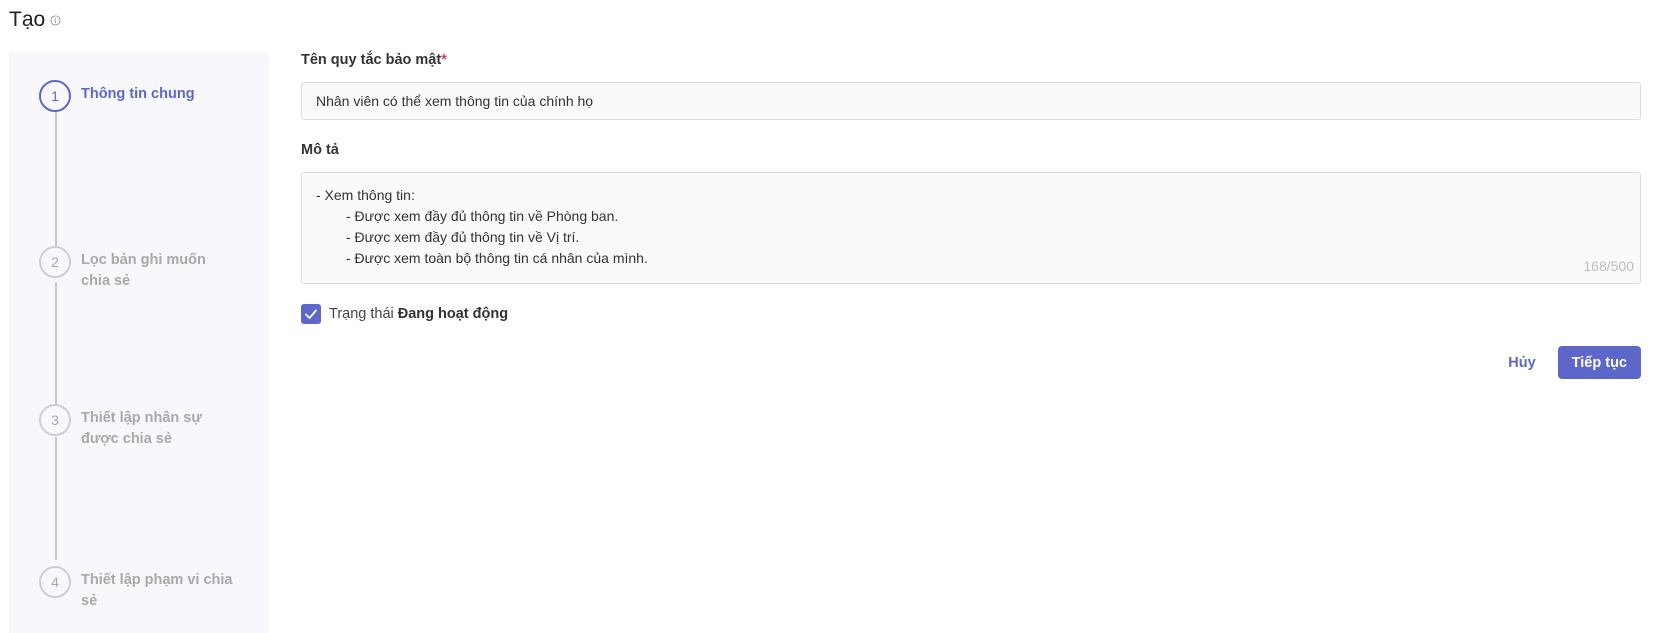 The image size is (1654, 633). What do you see at coordinates (1599, 362) in the screenshot?
I see `continue-button: Tiếp tục` at bounding box center [1599, 362].